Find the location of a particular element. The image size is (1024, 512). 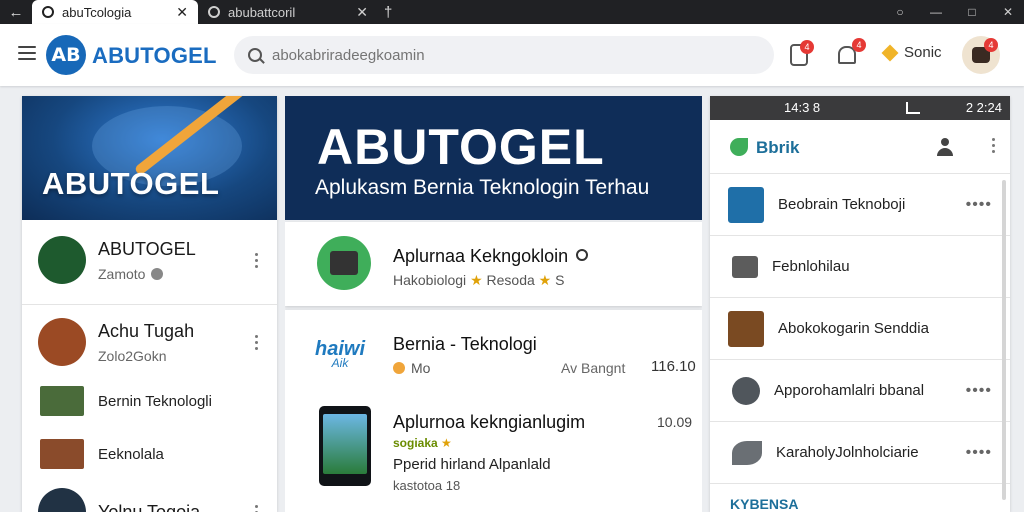

avatar: 4 is located at coordinates (981, 55).